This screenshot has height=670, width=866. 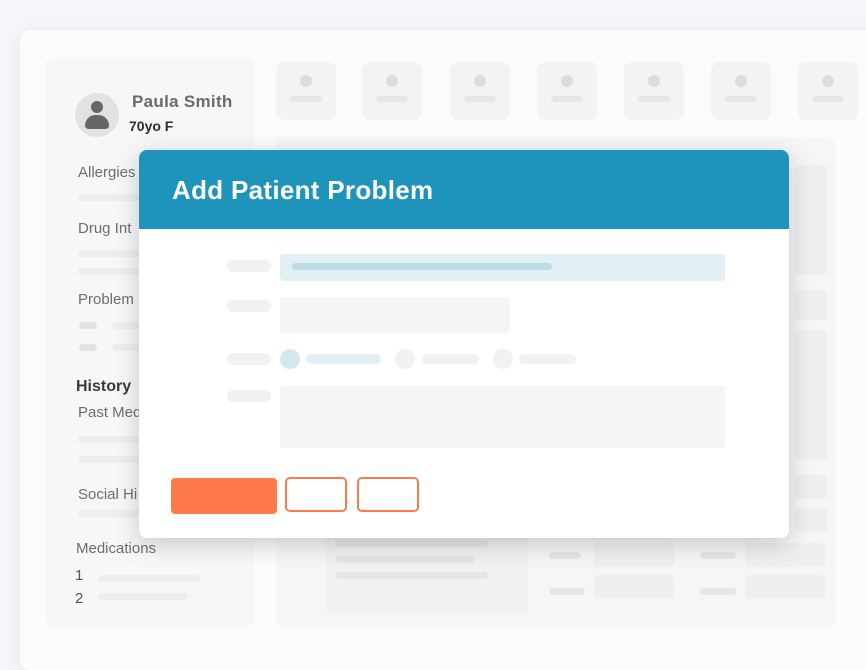 I want to click on panel-column, so click(x=811, y=220).